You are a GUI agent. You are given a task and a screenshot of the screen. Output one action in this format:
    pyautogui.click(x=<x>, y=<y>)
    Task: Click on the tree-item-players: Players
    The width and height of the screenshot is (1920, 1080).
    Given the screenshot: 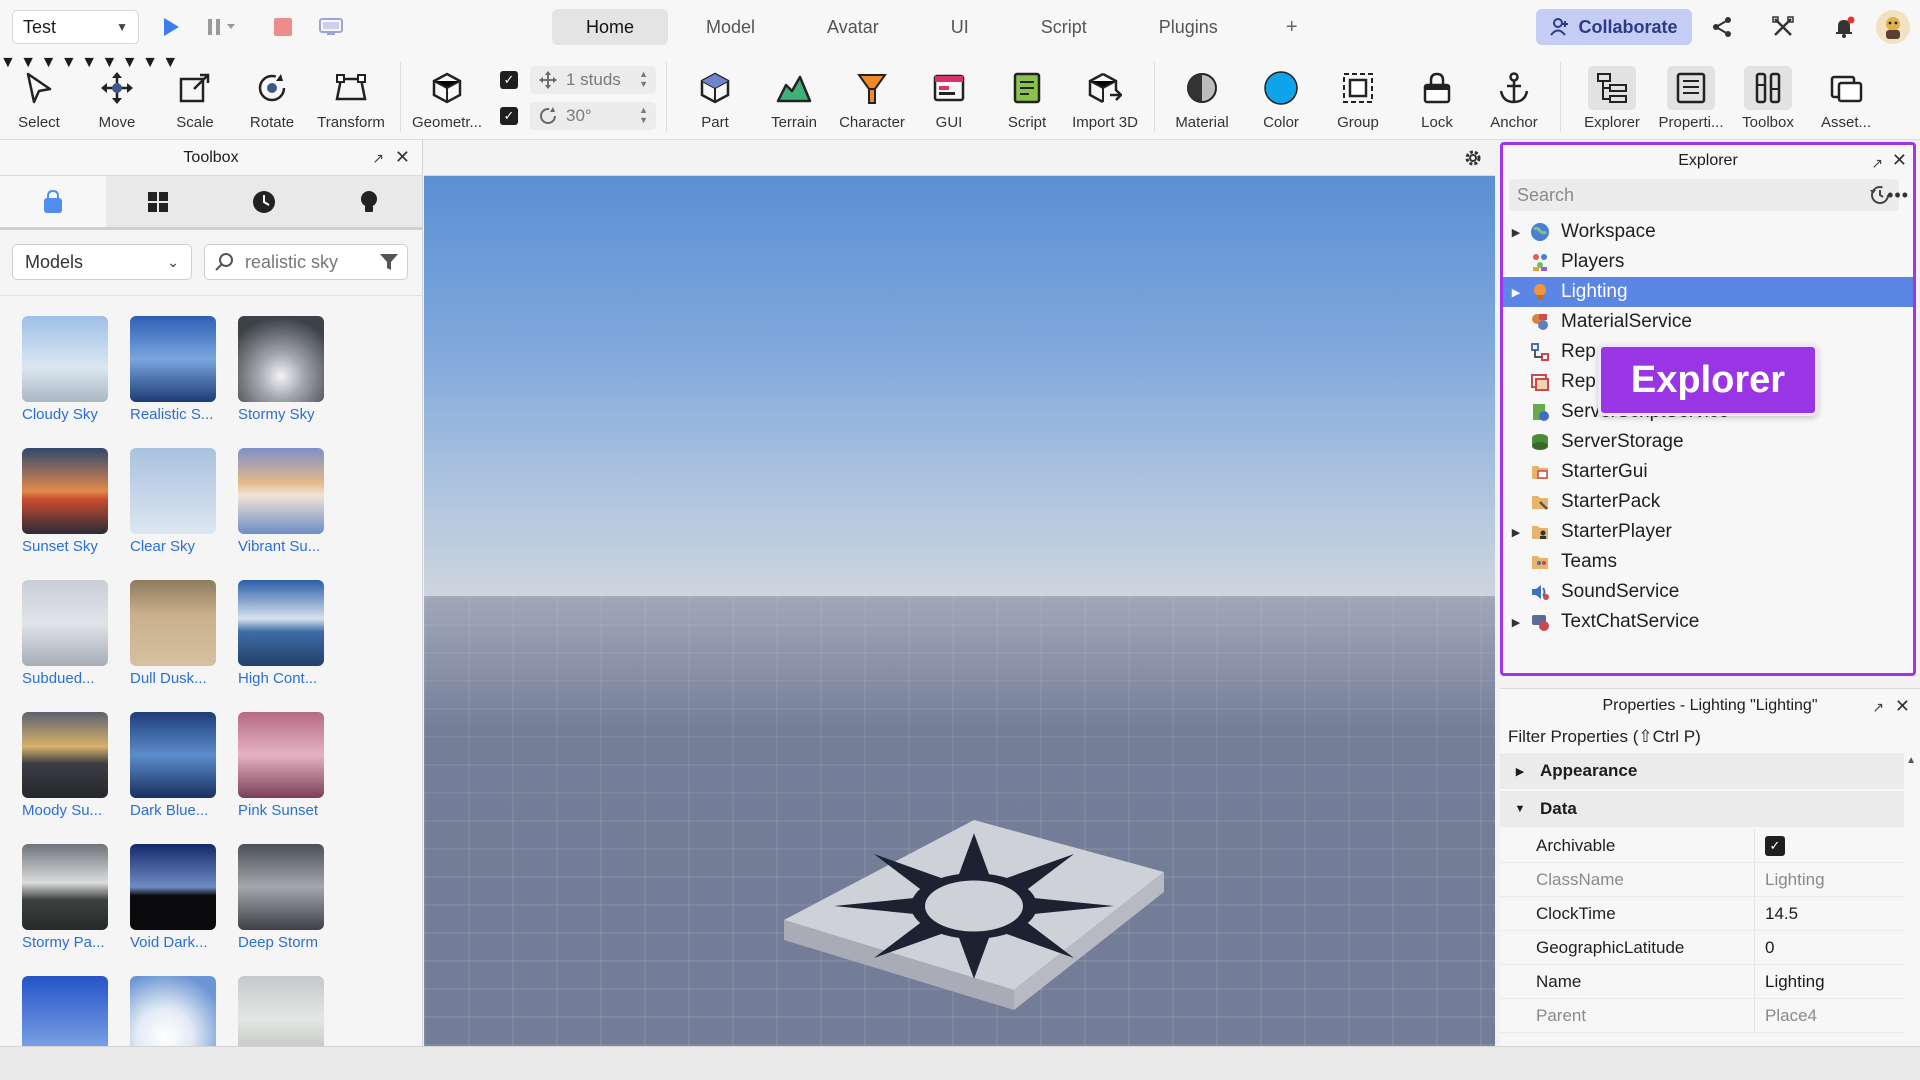 What is the action you would take?
    pyautogui.click(x=1708, y=262)
    